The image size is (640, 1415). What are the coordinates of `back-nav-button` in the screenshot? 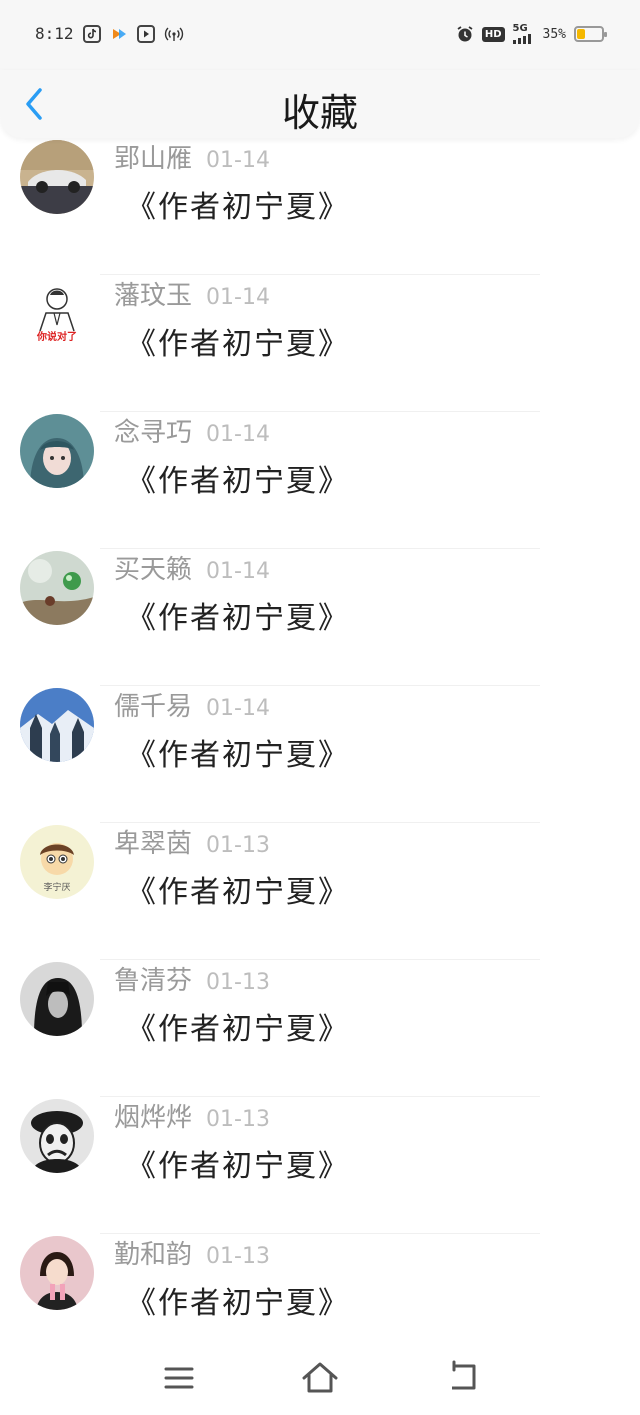 It's located at (462, 1378).